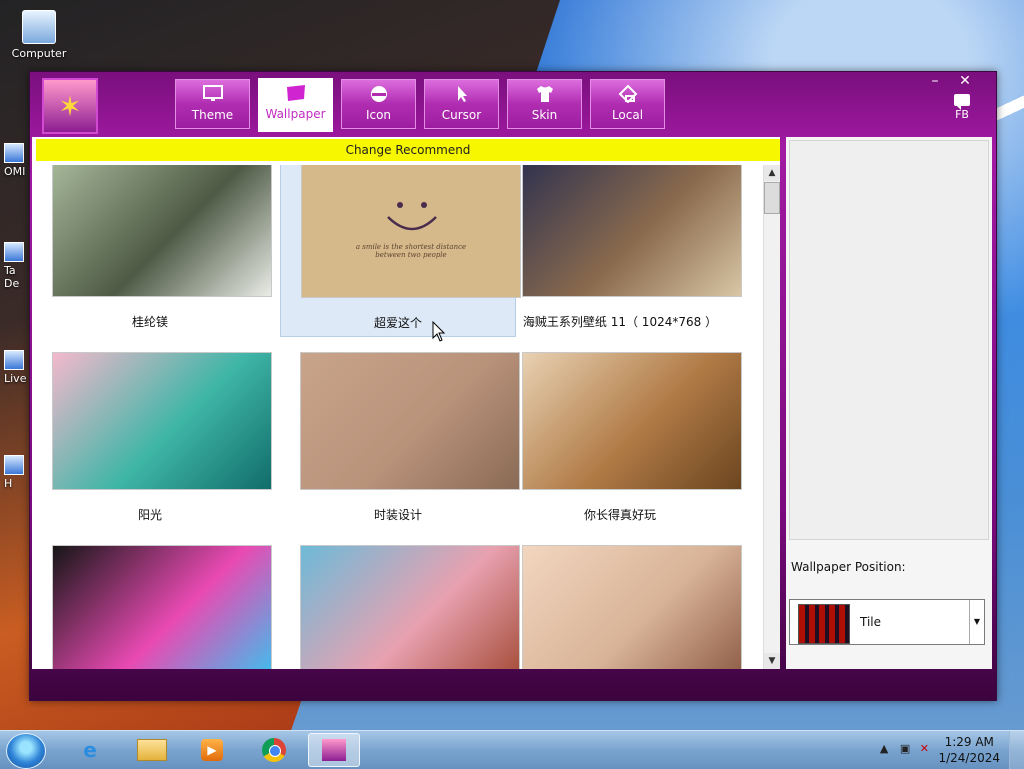  I want to click on scroll-down-arrow-icon: ▼, so click(772, 661).